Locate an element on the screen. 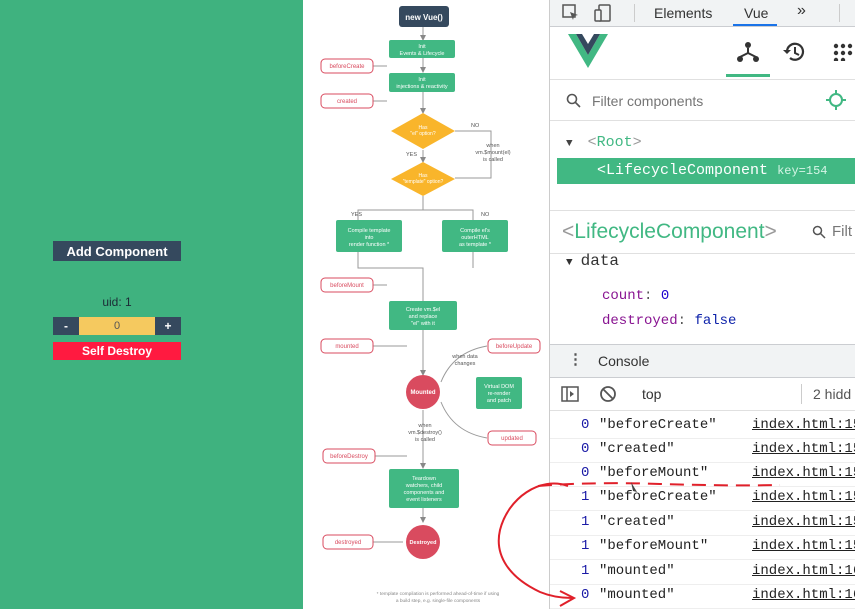 This screenshot has height=614, width=855. flow-node-init-injections: Init injections & reactivity is located at coordinates (422, 82).